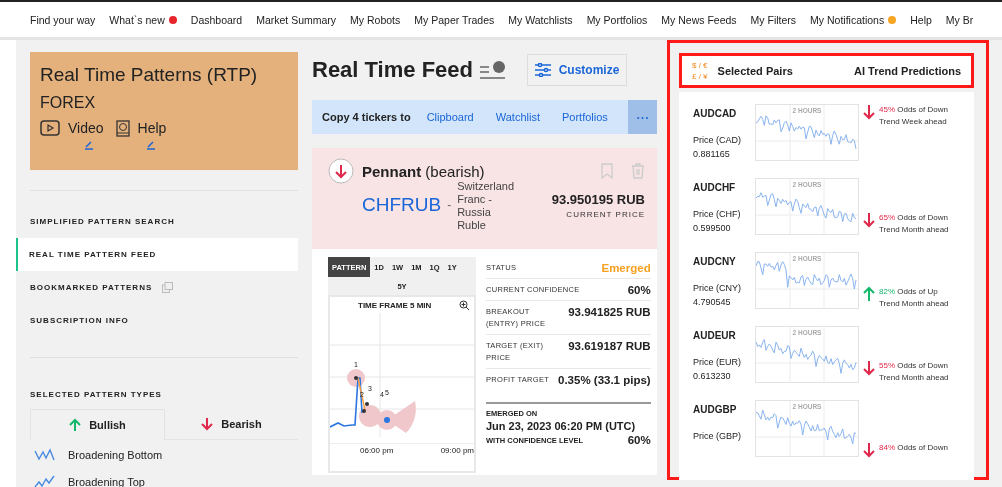 The width and height of the screenshot is (1002, 487). Describe the element at coordinates (97, 424) in the screenshot. I see `trend-tab: Bullish` at that location.